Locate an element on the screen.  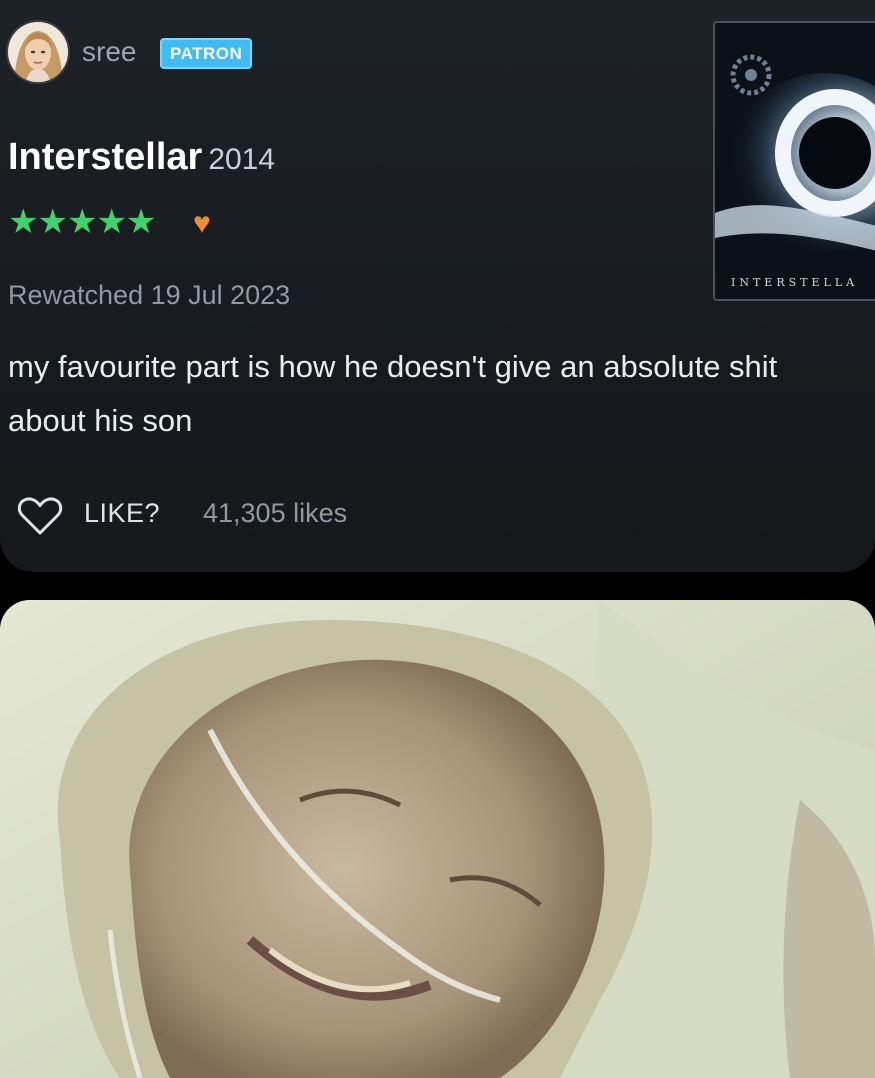
film-title: Interstellar is located at coordinates (105, 157).